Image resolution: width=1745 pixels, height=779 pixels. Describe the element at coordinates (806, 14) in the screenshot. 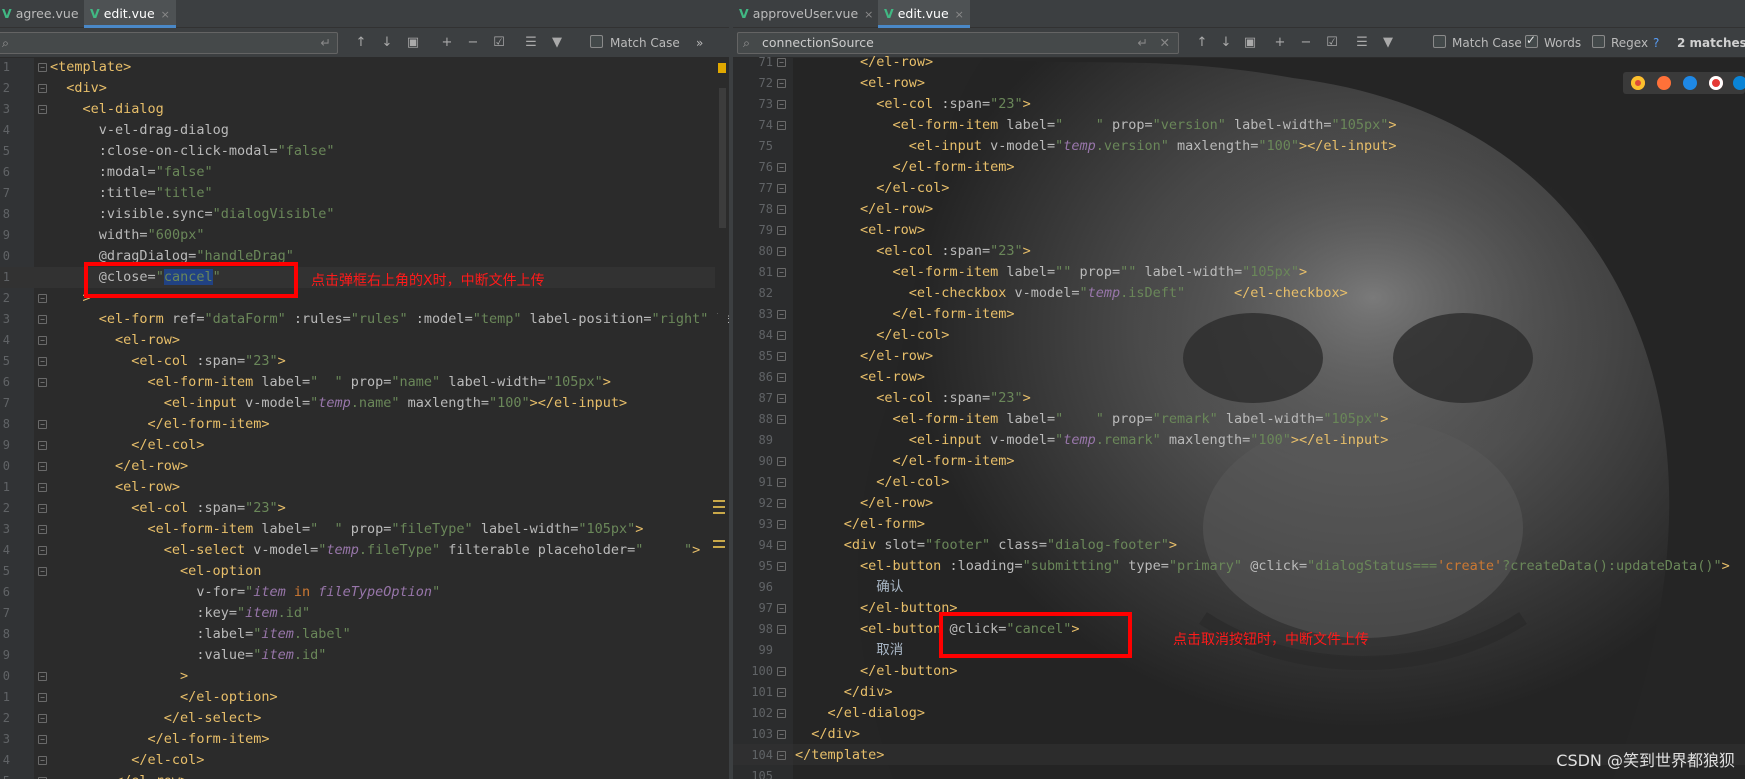

I see `tab-approveuser-vue: VapproveUser.vue ×` at that location.